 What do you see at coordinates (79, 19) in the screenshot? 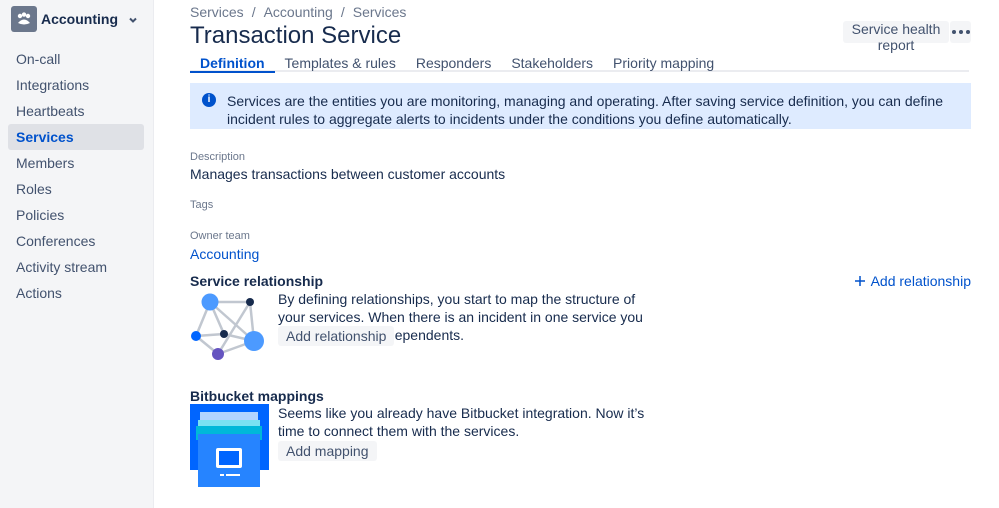
I see `team-name: Accounting` at bounding box center [79, 19].